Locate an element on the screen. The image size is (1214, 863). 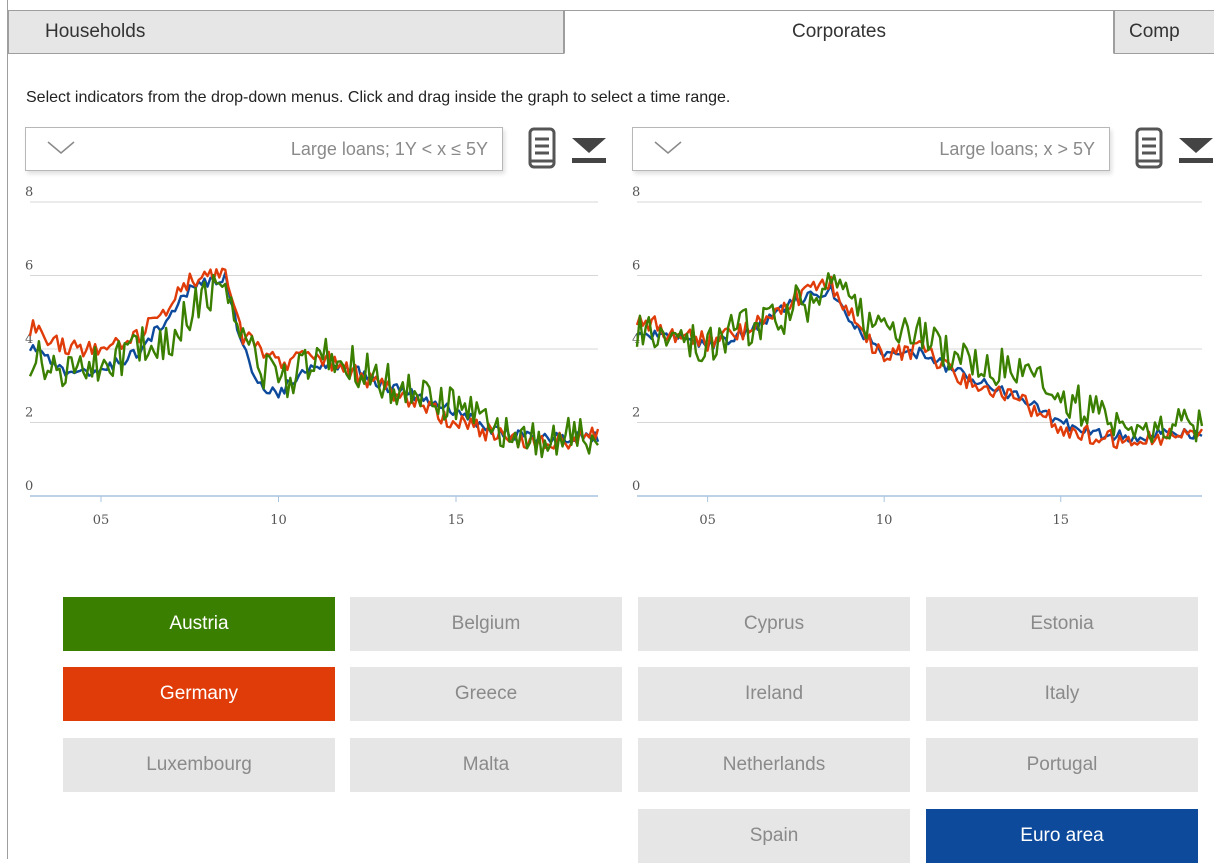
country-button-cyprus: Cyprus is located at coordinates (774, 624).